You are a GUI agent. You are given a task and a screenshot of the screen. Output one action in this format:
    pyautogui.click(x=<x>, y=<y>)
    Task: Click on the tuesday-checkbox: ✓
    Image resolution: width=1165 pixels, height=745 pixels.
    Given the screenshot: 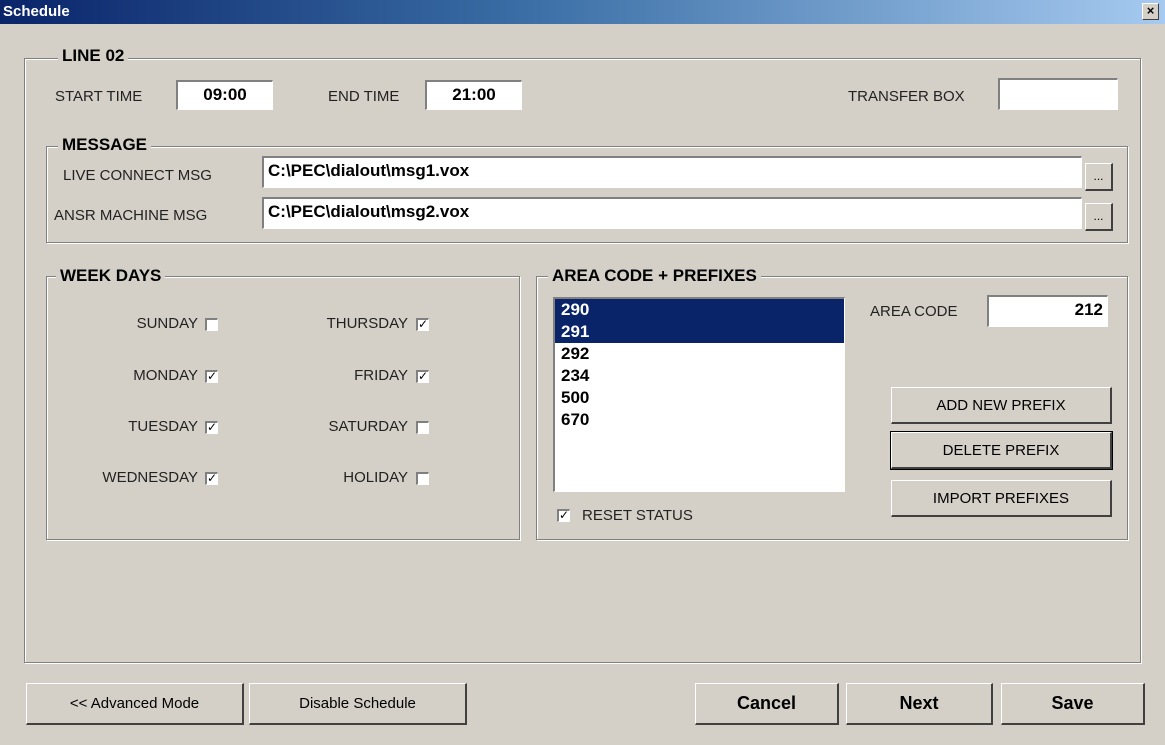 What is the action you would take?
    pyautogui.click(x=211, y=427)
    